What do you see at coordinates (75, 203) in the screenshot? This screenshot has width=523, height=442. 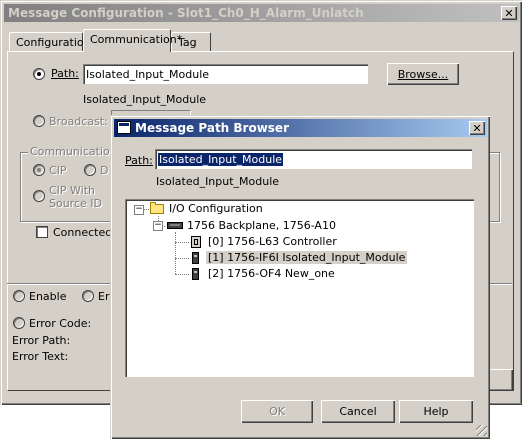 I see `cip-with-source-label-2: Source ID` at bounding box center [75, 203].